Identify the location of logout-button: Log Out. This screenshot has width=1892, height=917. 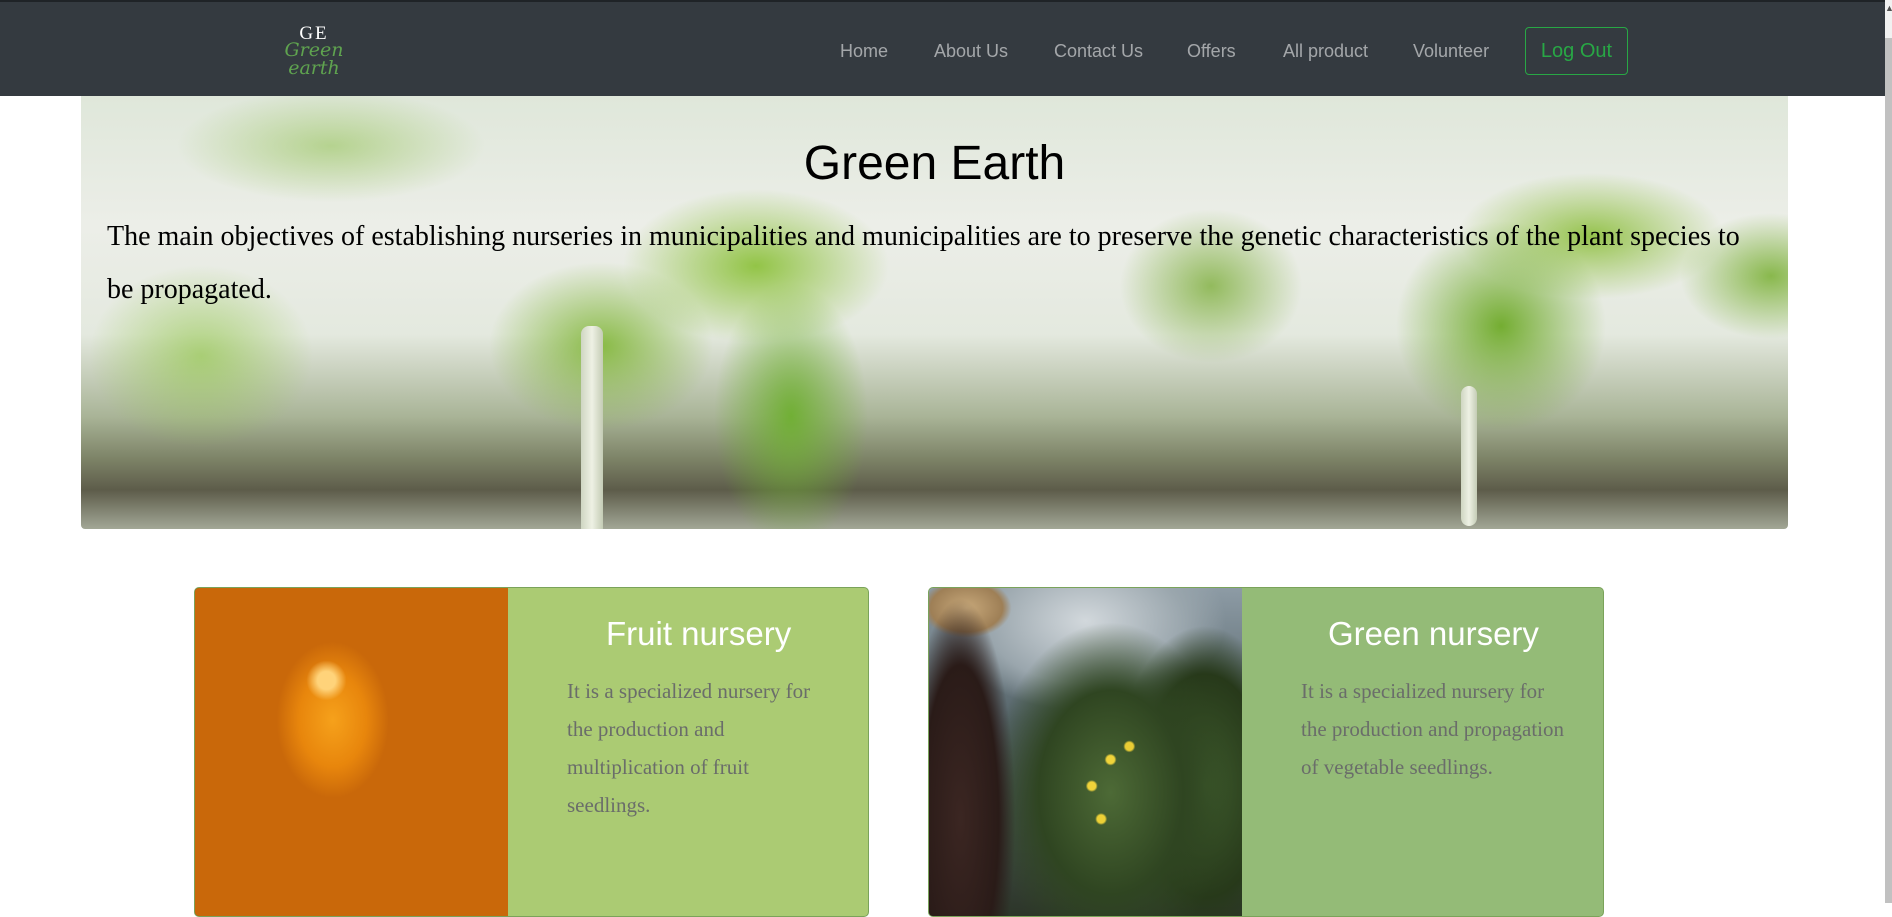
(1576, 51).